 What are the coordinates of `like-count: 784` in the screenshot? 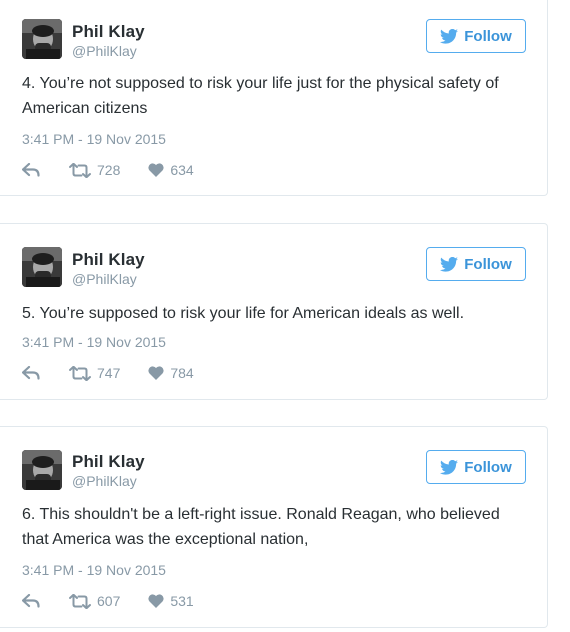 It's located at (182, 373).